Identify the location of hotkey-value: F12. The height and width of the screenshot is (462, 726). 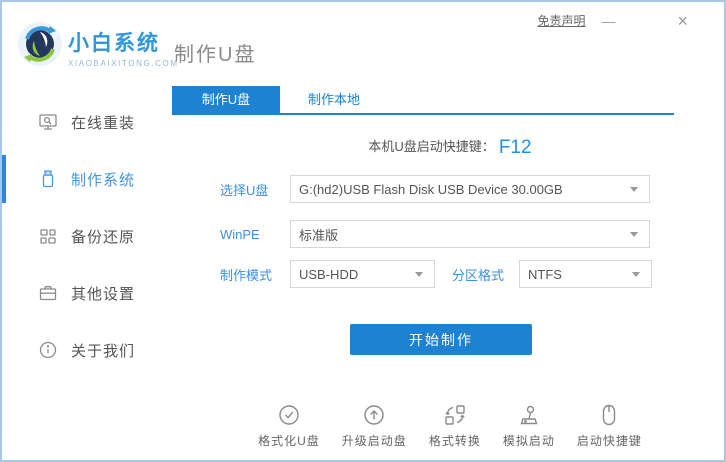
(515, 147).